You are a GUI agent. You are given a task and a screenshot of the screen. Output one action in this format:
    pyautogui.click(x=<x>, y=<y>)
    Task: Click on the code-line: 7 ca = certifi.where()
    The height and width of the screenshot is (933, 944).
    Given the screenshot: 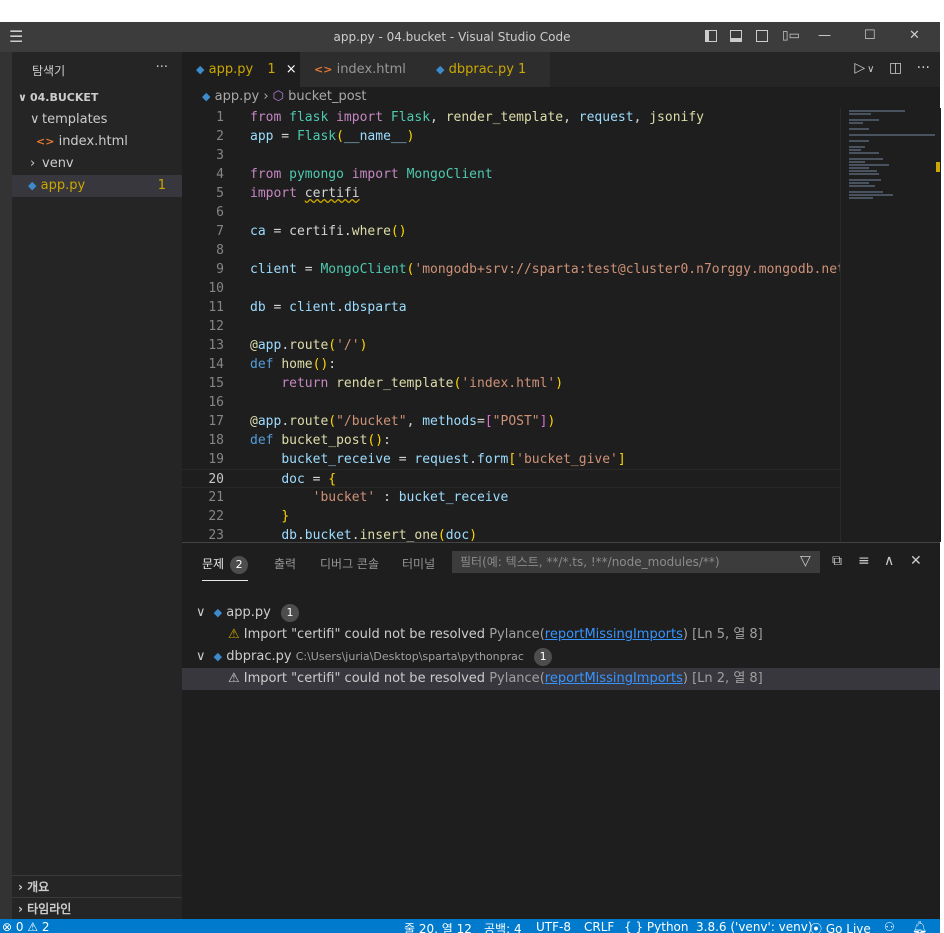 What is the action you would take?
    pyautogui.click(x=311, y=231)
    